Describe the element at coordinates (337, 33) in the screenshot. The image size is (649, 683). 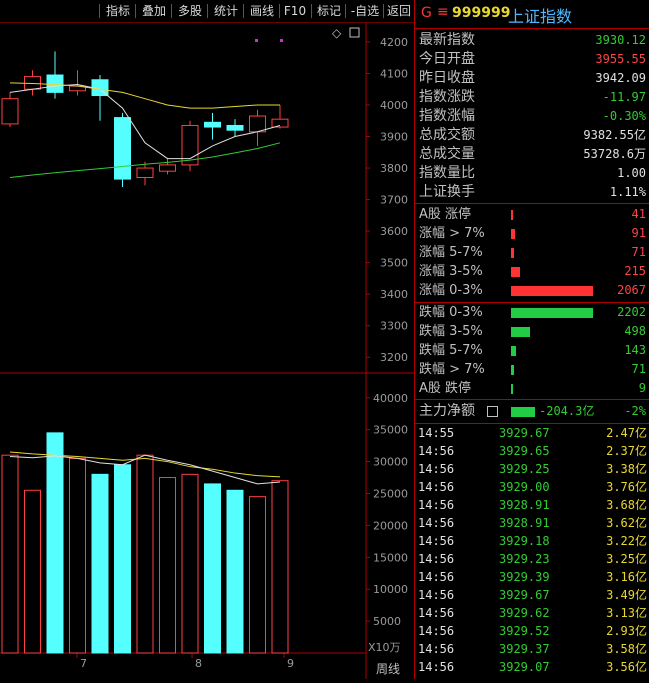
I see `diamond-icon: ◇` at that location.